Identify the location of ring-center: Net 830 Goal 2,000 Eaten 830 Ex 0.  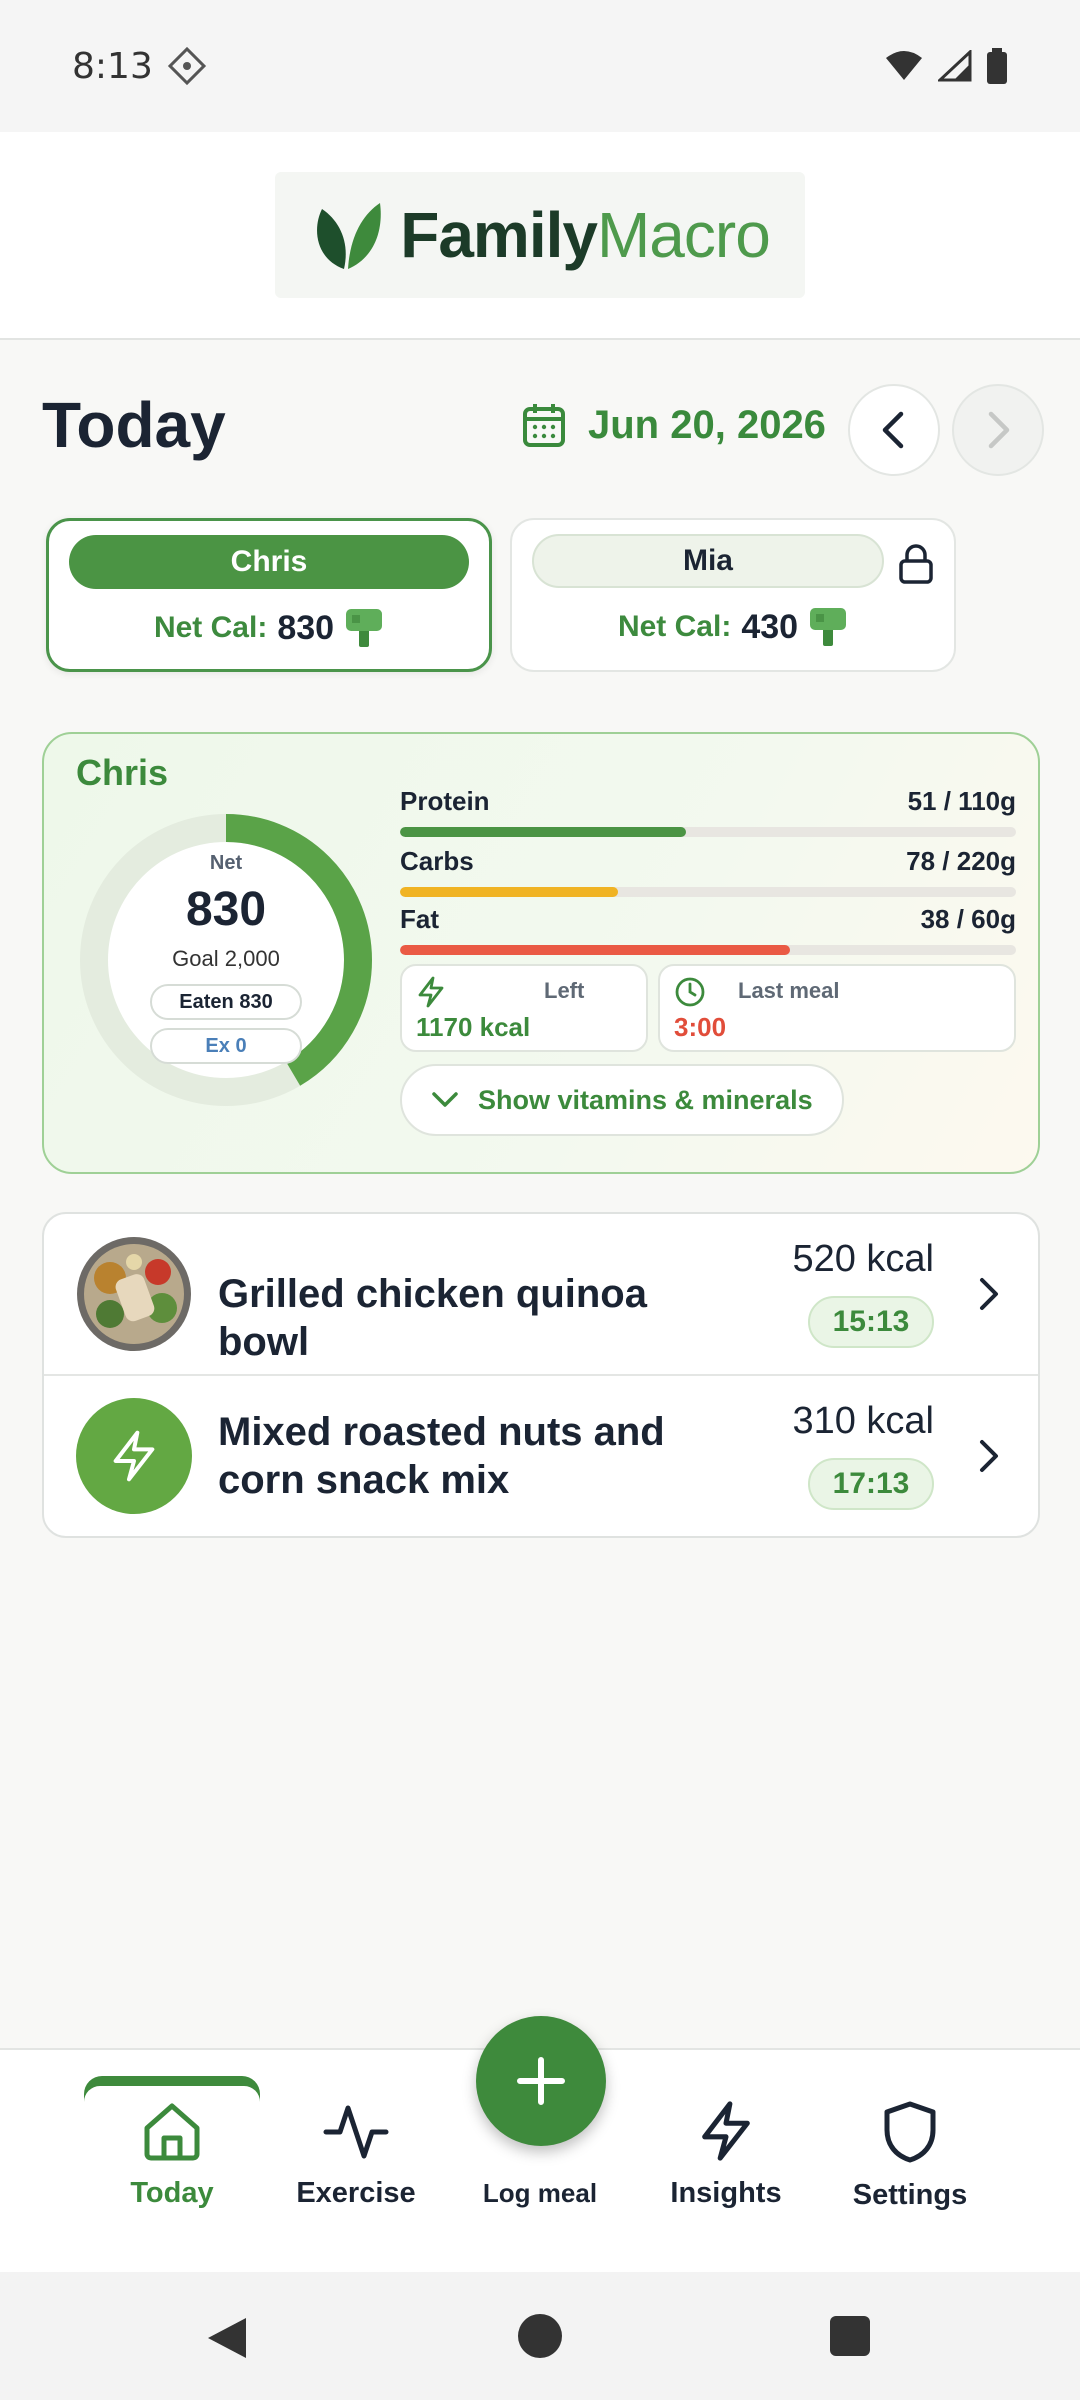
(226, 960).